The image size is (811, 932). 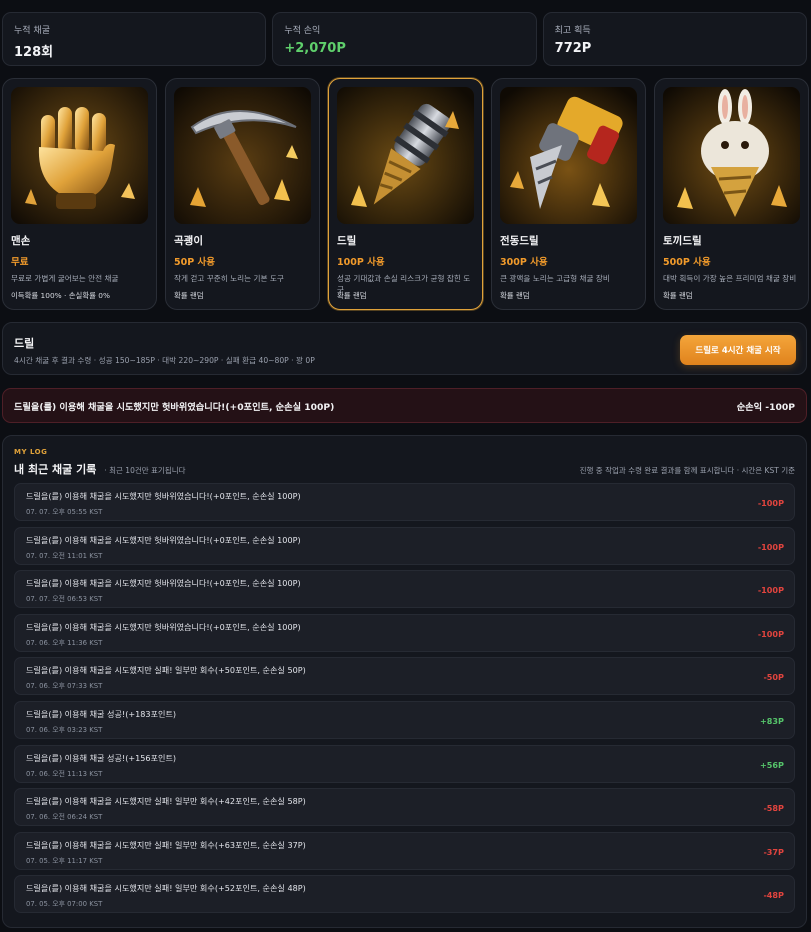 What do you see at coordinates (64, 686) in the screenshot?
I see `log-time: 07. 06. 오후 07:33 KST` at bounding box center [64, 686].